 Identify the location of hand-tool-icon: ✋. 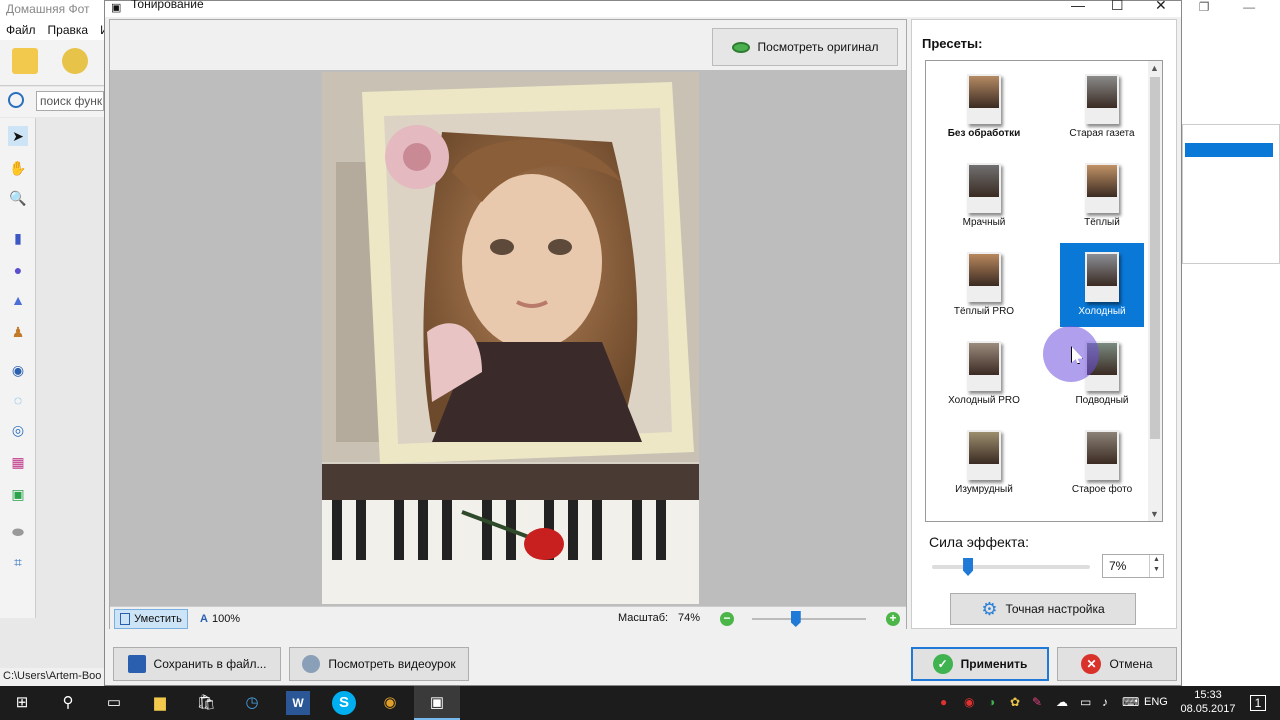
(18, 168).